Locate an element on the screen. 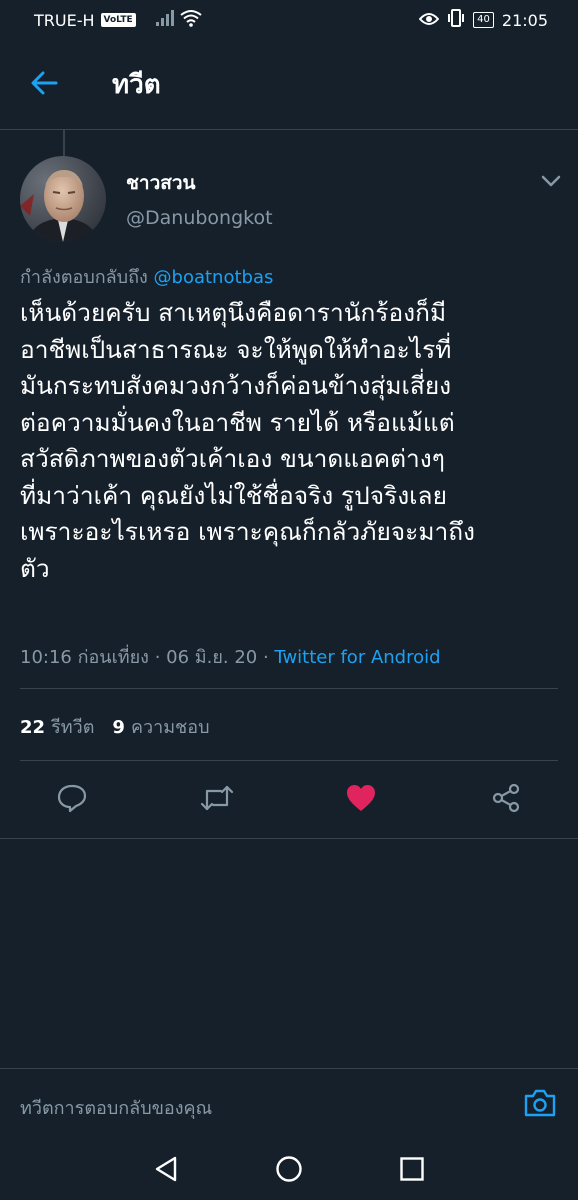  likes-stat: 9 ความชอบ is located at coordinates (160, 726).